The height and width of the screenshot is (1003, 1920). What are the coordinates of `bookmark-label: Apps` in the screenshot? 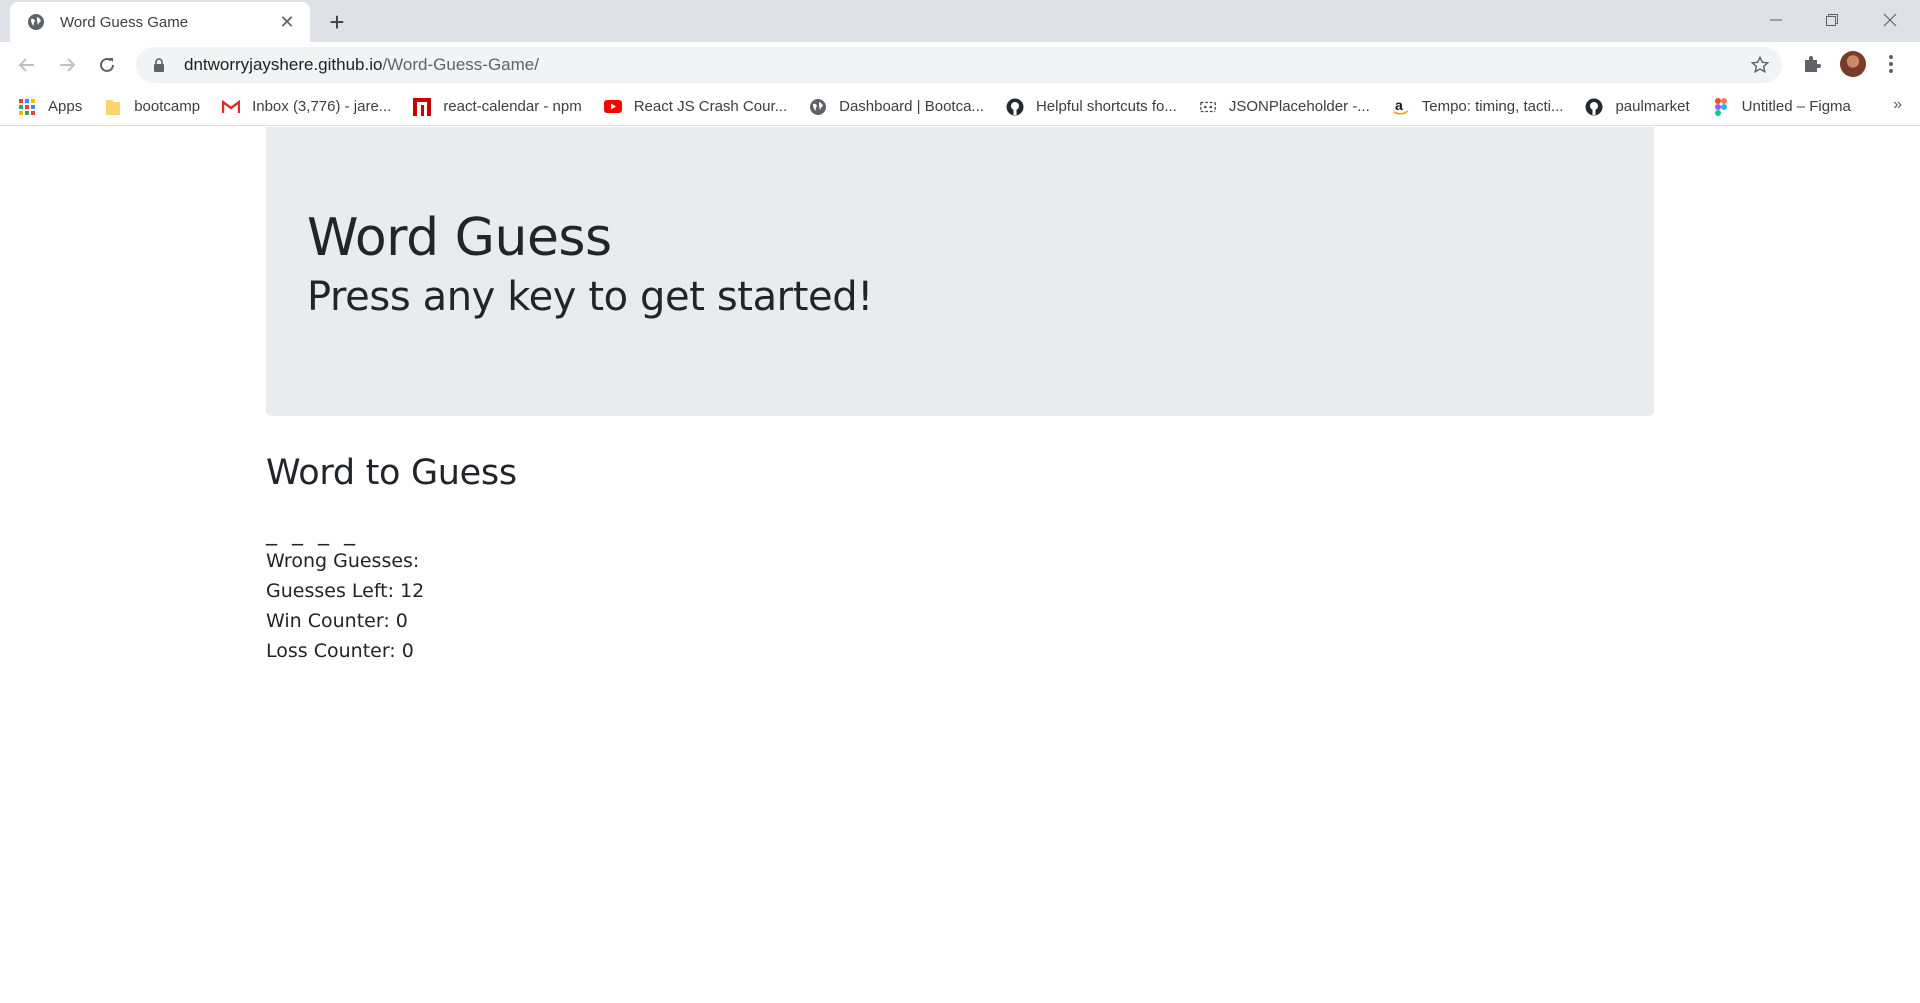 It's located at (65, 106).